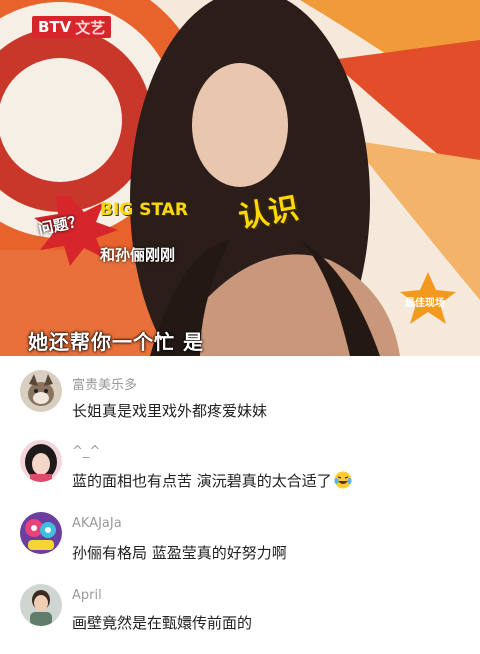 The width and height of the screenshot is (480, 654). What do you see at coordinates (97, 523) in the screenshot?
I see `comment-username: AKAJaJa` at bounding box center [97, 523].